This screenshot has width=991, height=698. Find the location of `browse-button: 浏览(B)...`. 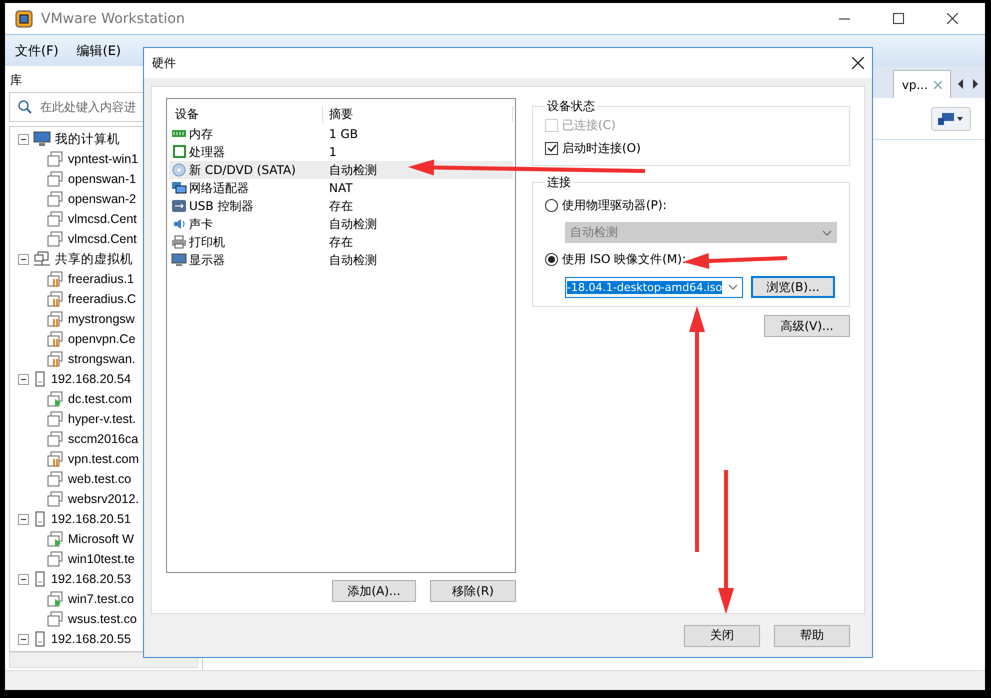

browse-button: 浏览(B)... is located at coordinates (793, 287).